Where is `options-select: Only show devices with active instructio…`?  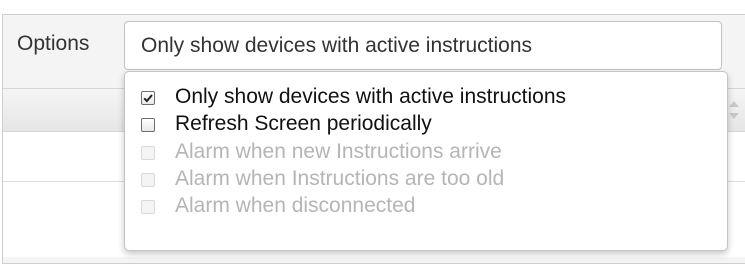
options-select: Only show devices with active instructio… is located at coordinates (423, 45).